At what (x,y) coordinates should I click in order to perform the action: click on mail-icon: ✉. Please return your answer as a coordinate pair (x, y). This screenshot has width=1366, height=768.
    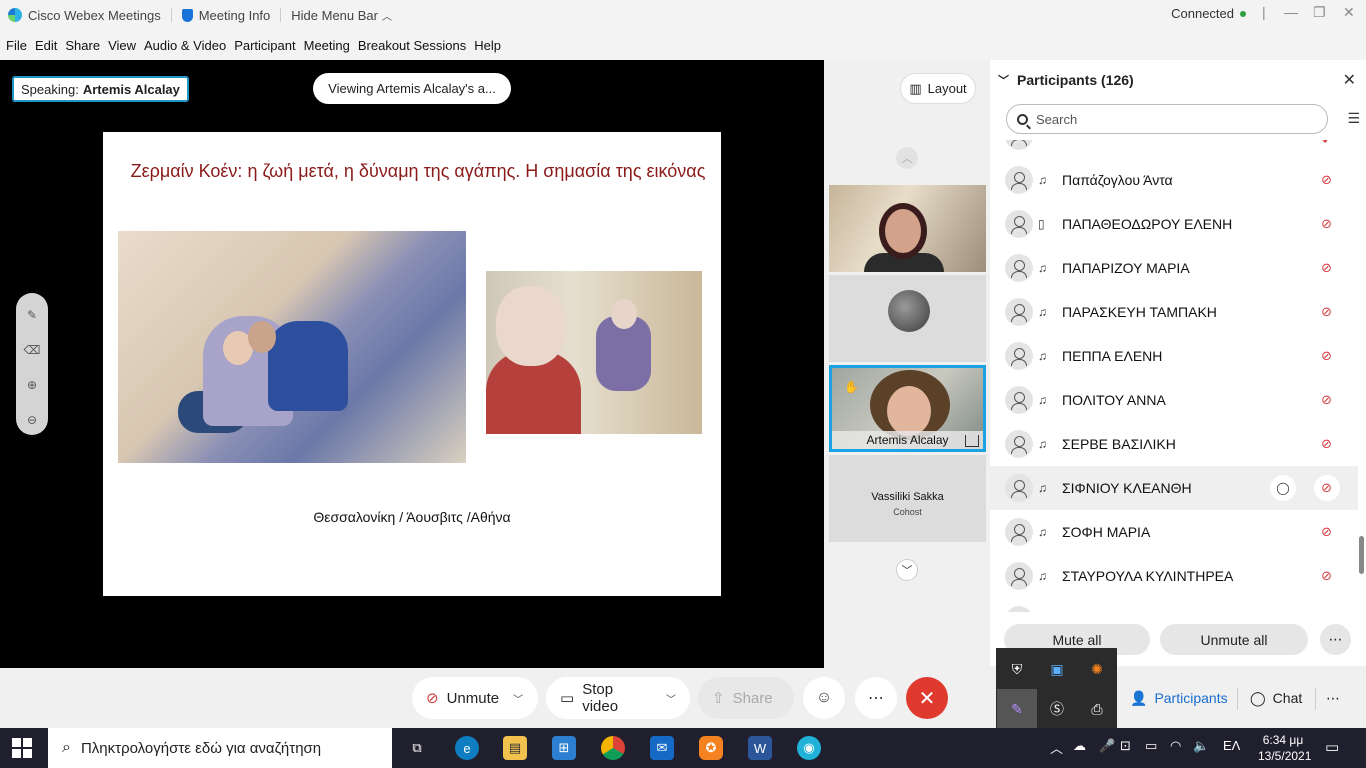
    Looking at the image, I should click on (662, 748).